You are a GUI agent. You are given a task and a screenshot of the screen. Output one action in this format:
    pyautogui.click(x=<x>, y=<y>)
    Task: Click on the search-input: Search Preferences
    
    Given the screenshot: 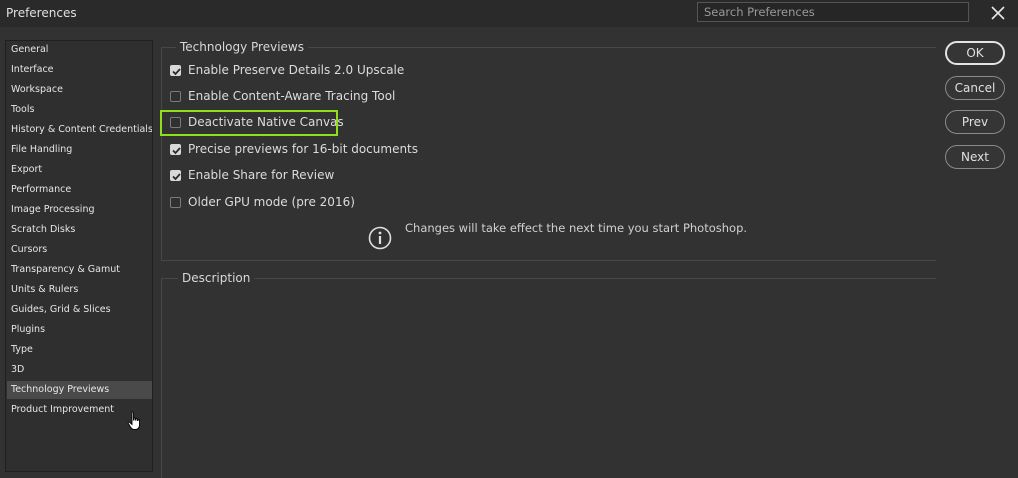 What is the action you would take?
    pyautogui.click(x=833, y=12)
    